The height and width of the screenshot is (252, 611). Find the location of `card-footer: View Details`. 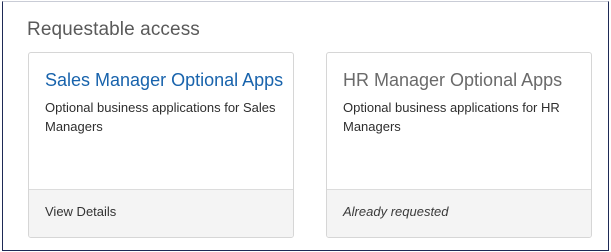

card-footer: View Details is located at coordinates (161, 213).